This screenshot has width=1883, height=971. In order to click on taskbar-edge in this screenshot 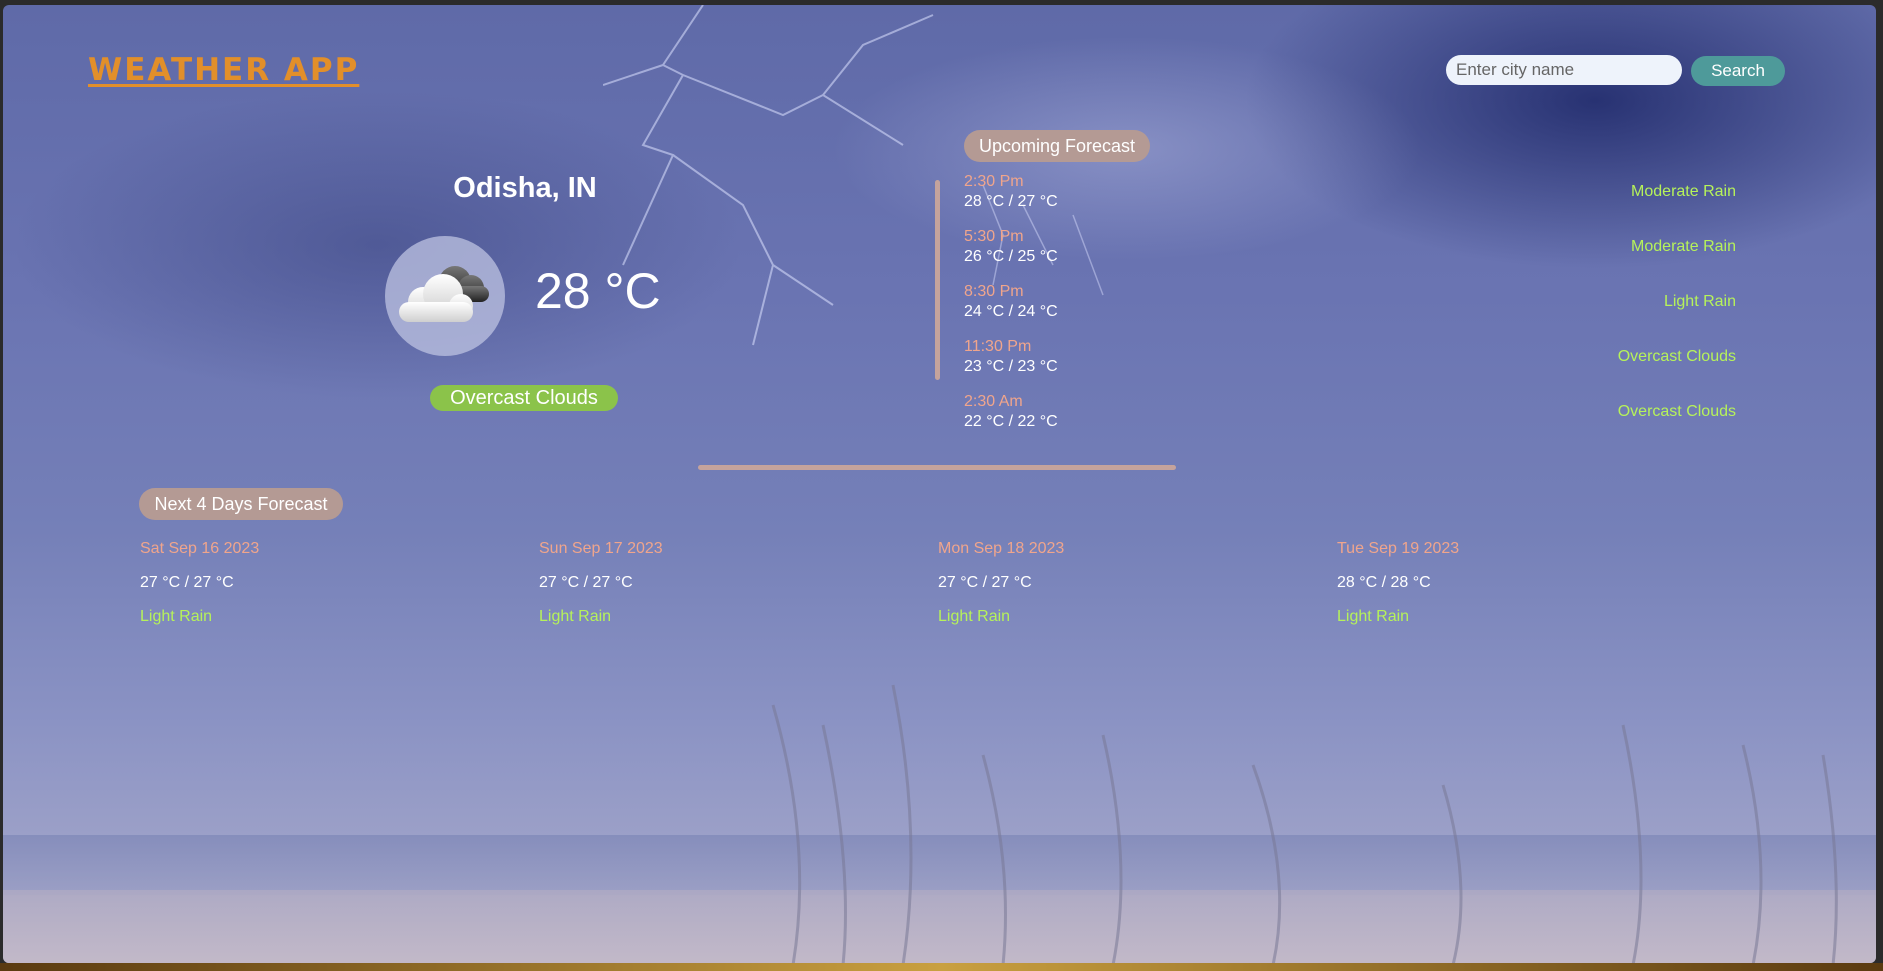, I will do `click(941, 967)`.